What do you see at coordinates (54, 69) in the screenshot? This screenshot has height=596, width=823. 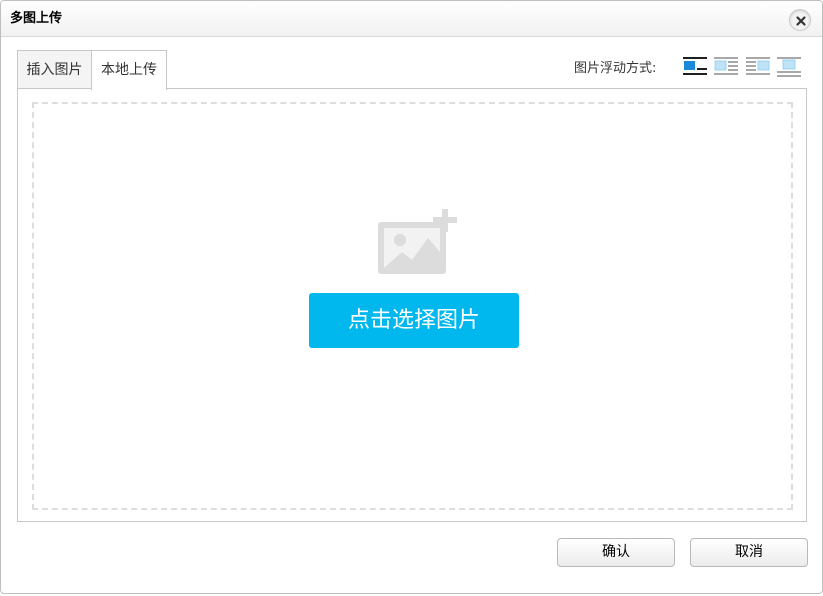 I see `tab-insert-image: 插入图片` at bounding box center [54, 69].